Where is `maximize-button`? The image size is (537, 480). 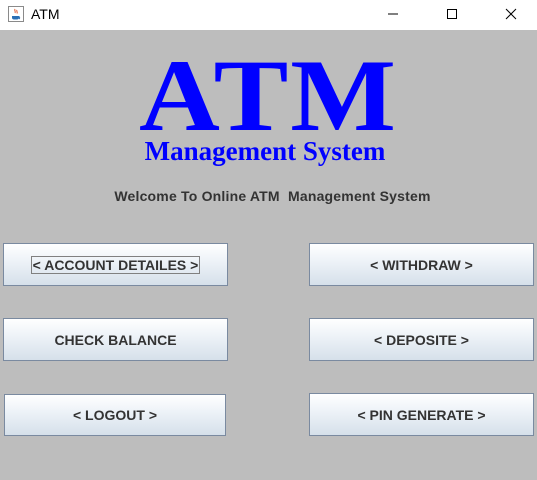 maximize-button is located at coordinates (452, 14).